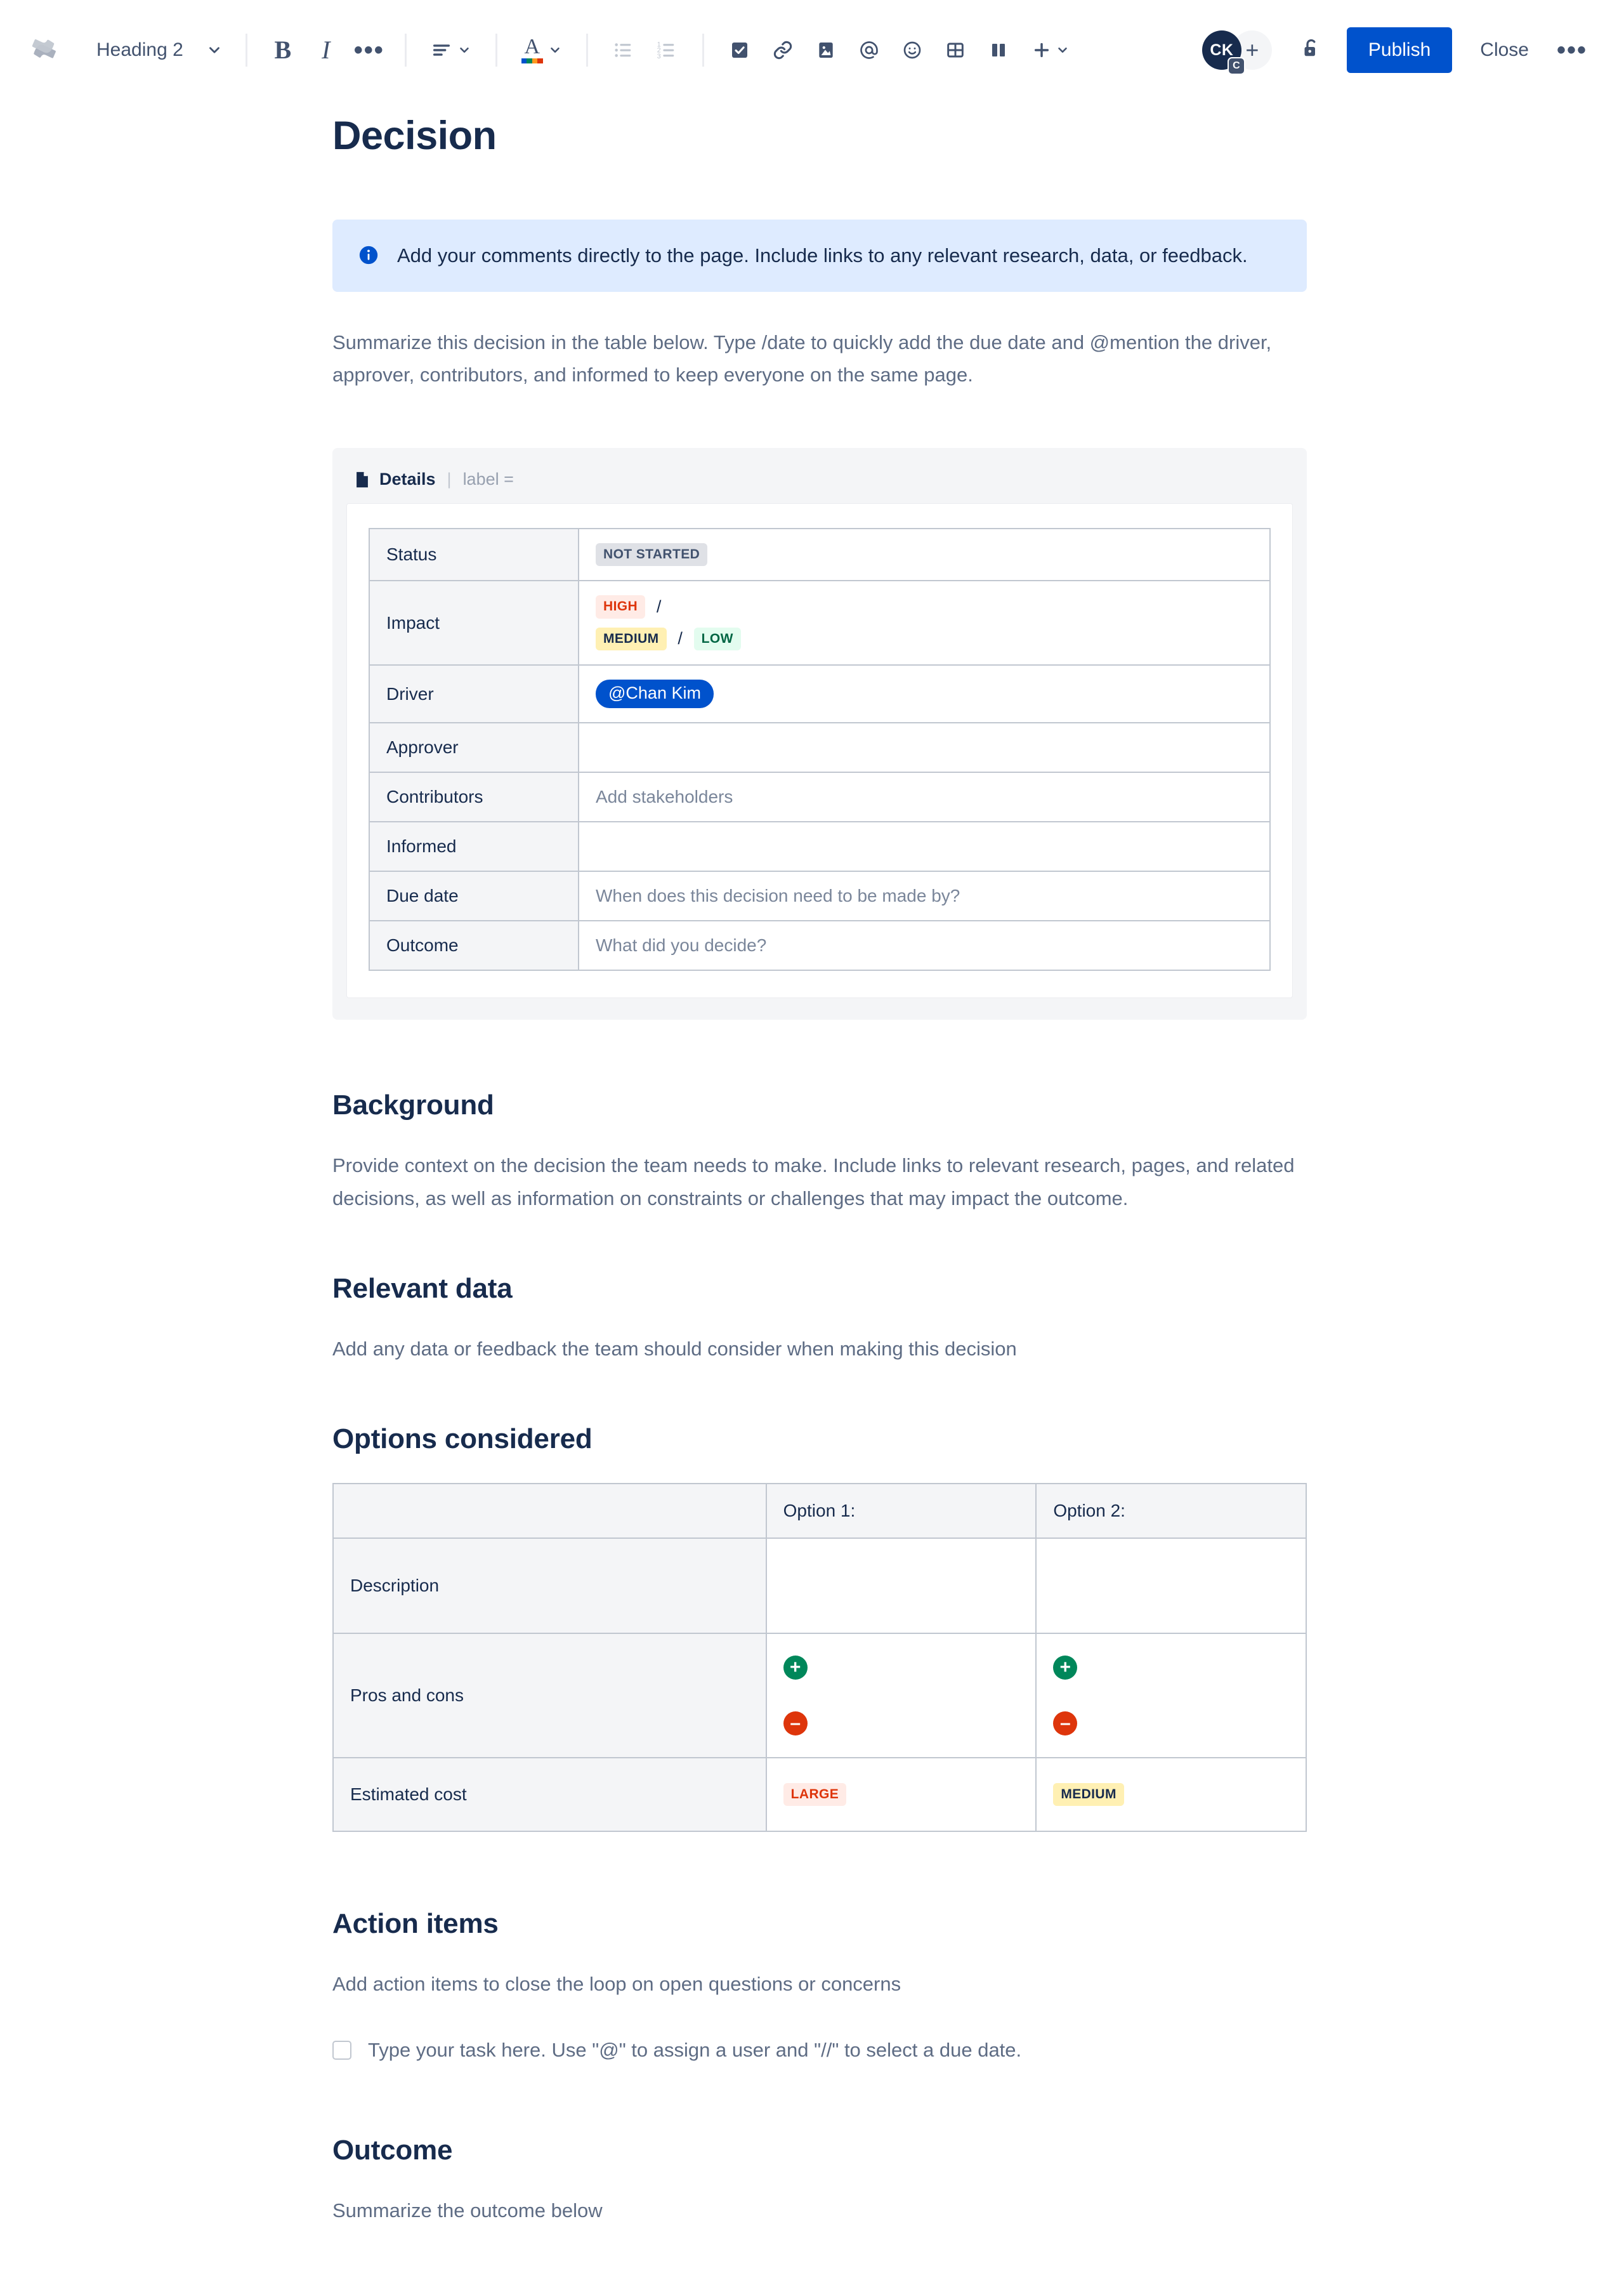 The image size is (1624, 2285). What do you see at coordinates (1065, 1723) in the screenshot?
I see `minus-icon: –` at bounding box center [1065, 1723].